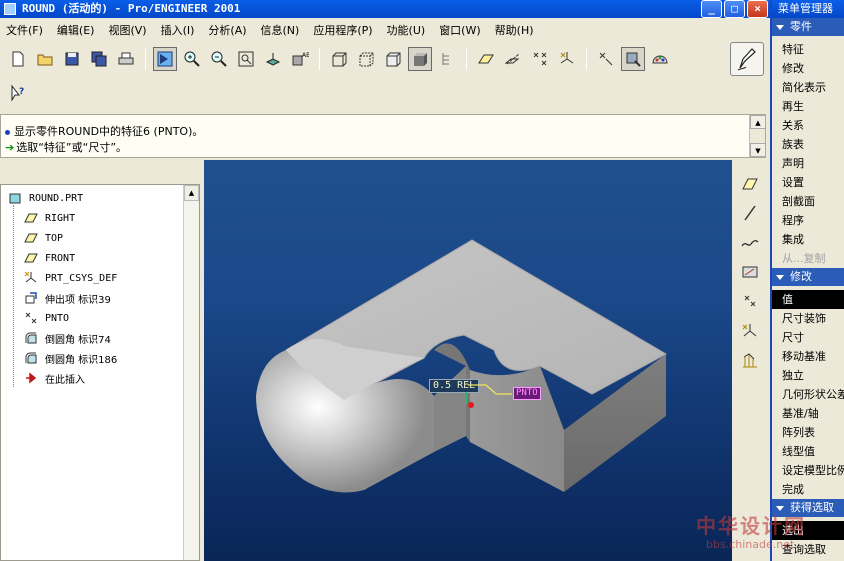 This screenshot has height=561, width=844. What do you see at coordinates (406, 30) in the screenshot?
I see `menu-utilities: 功能(U)` at bounding box center [406, 30].